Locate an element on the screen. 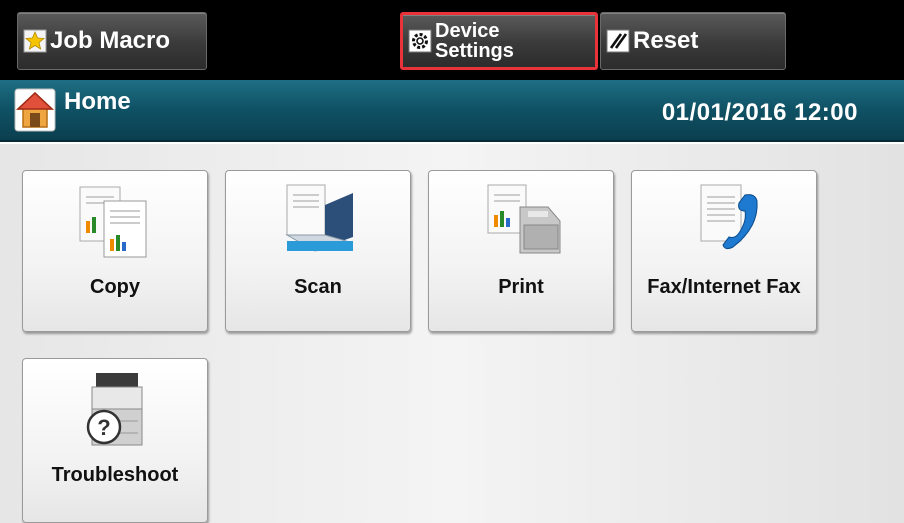 This screenshot has width=904, height=523. print-label: Print is located at coordinates (521, 287).